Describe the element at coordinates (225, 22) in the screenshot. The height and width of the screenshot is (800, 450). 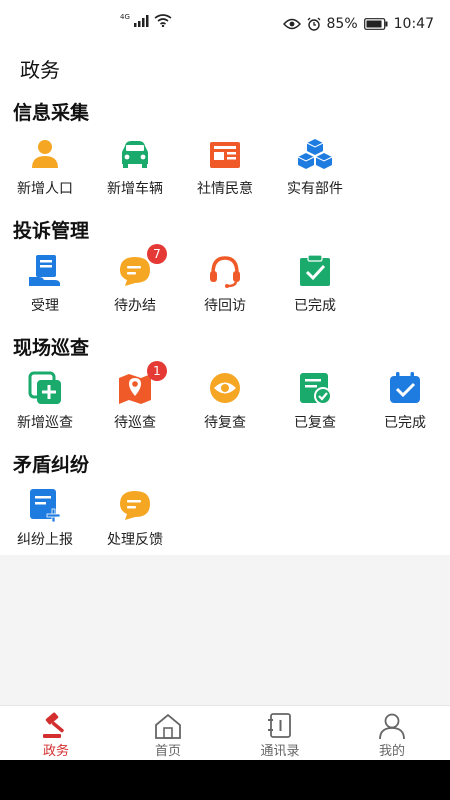
I see `status-bar: 4G 85% 10:47` at that location.